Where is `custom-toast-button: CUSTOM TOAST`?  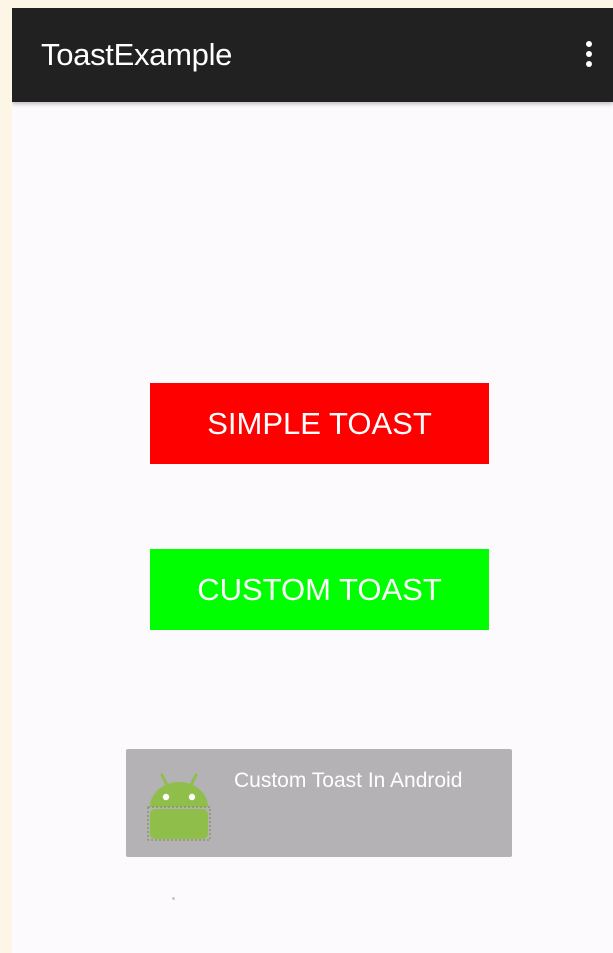 custom-toast-button: CUSTOM TOAST is located at coordinates (319, 589).